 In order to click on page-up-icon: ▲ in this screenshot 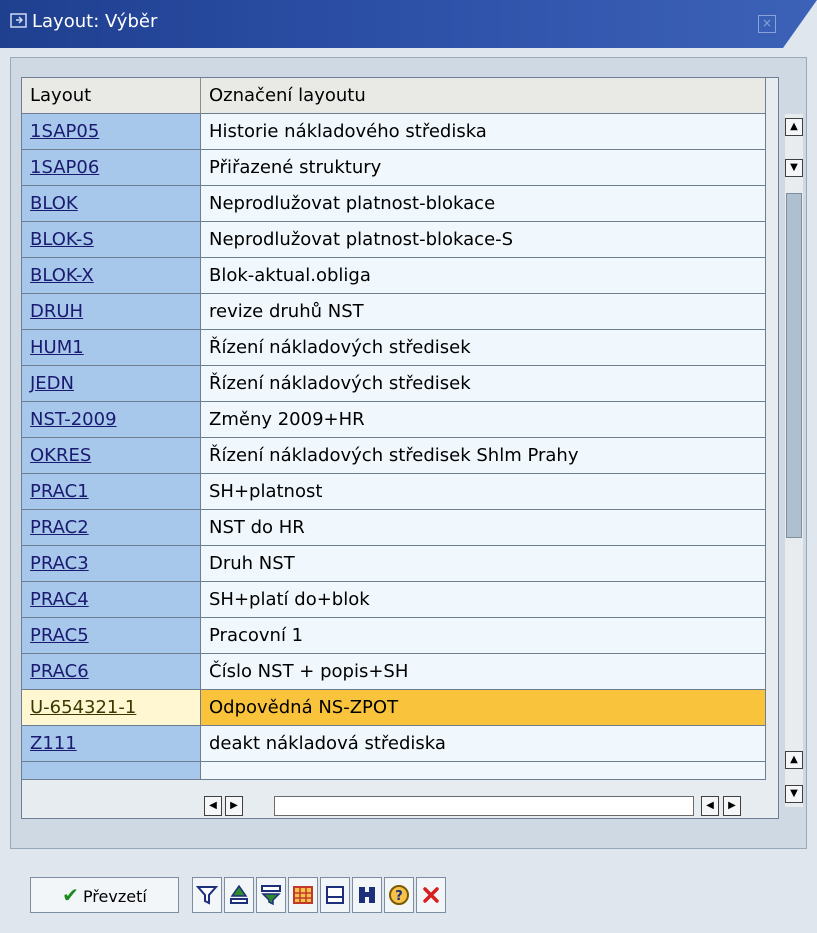, I will do `click(794, 760)`.